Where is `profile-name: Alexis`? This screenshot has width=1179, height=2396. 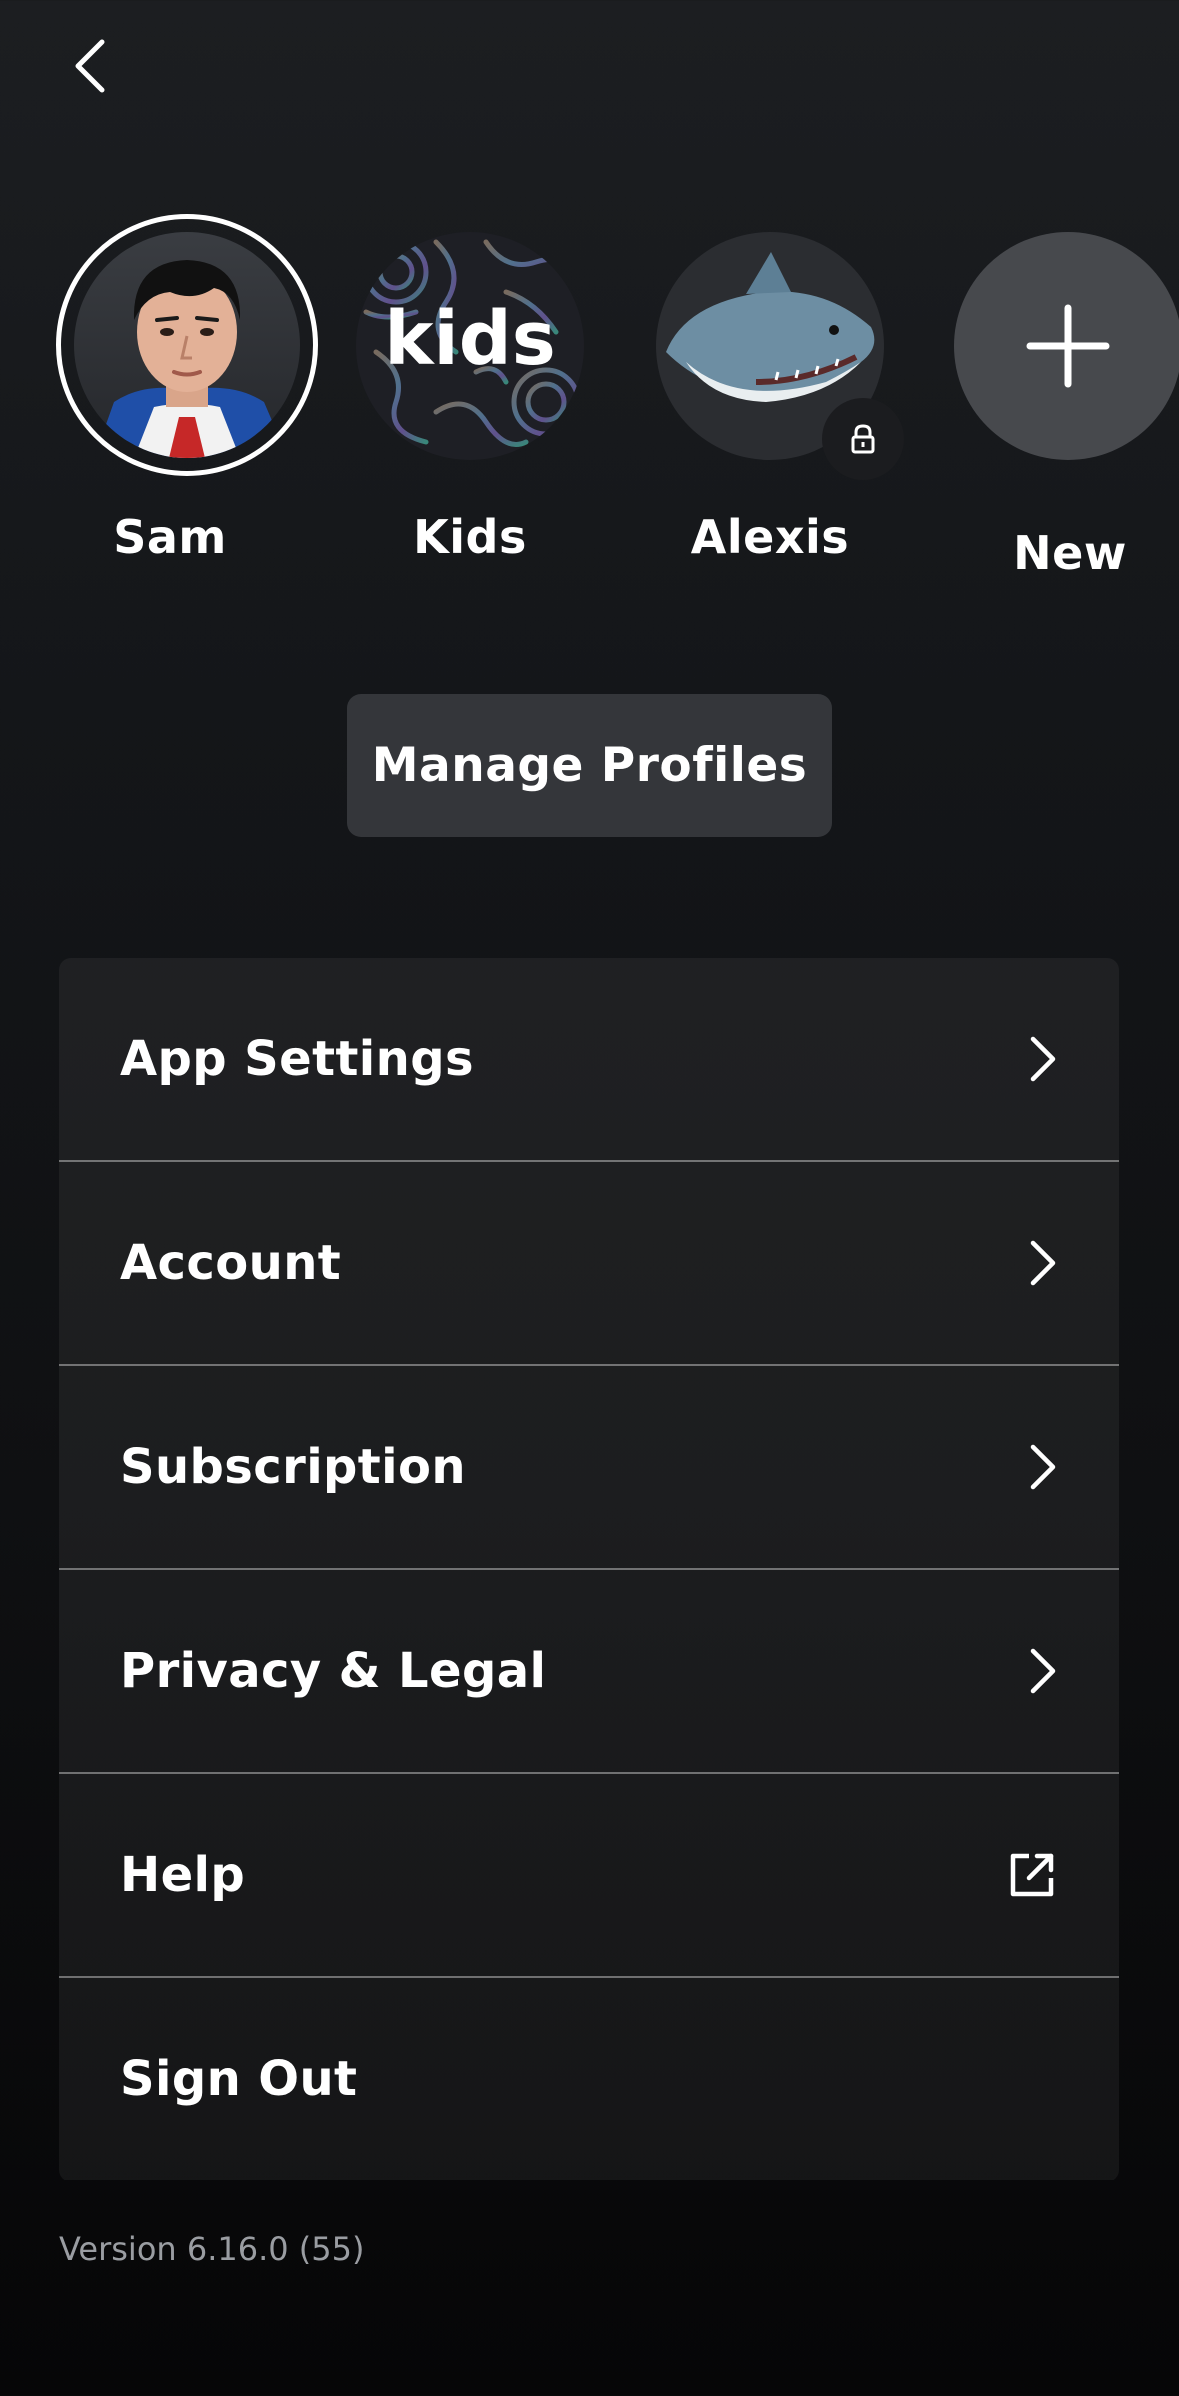
profile-name: Alexis is located at coordinates (770, 537).